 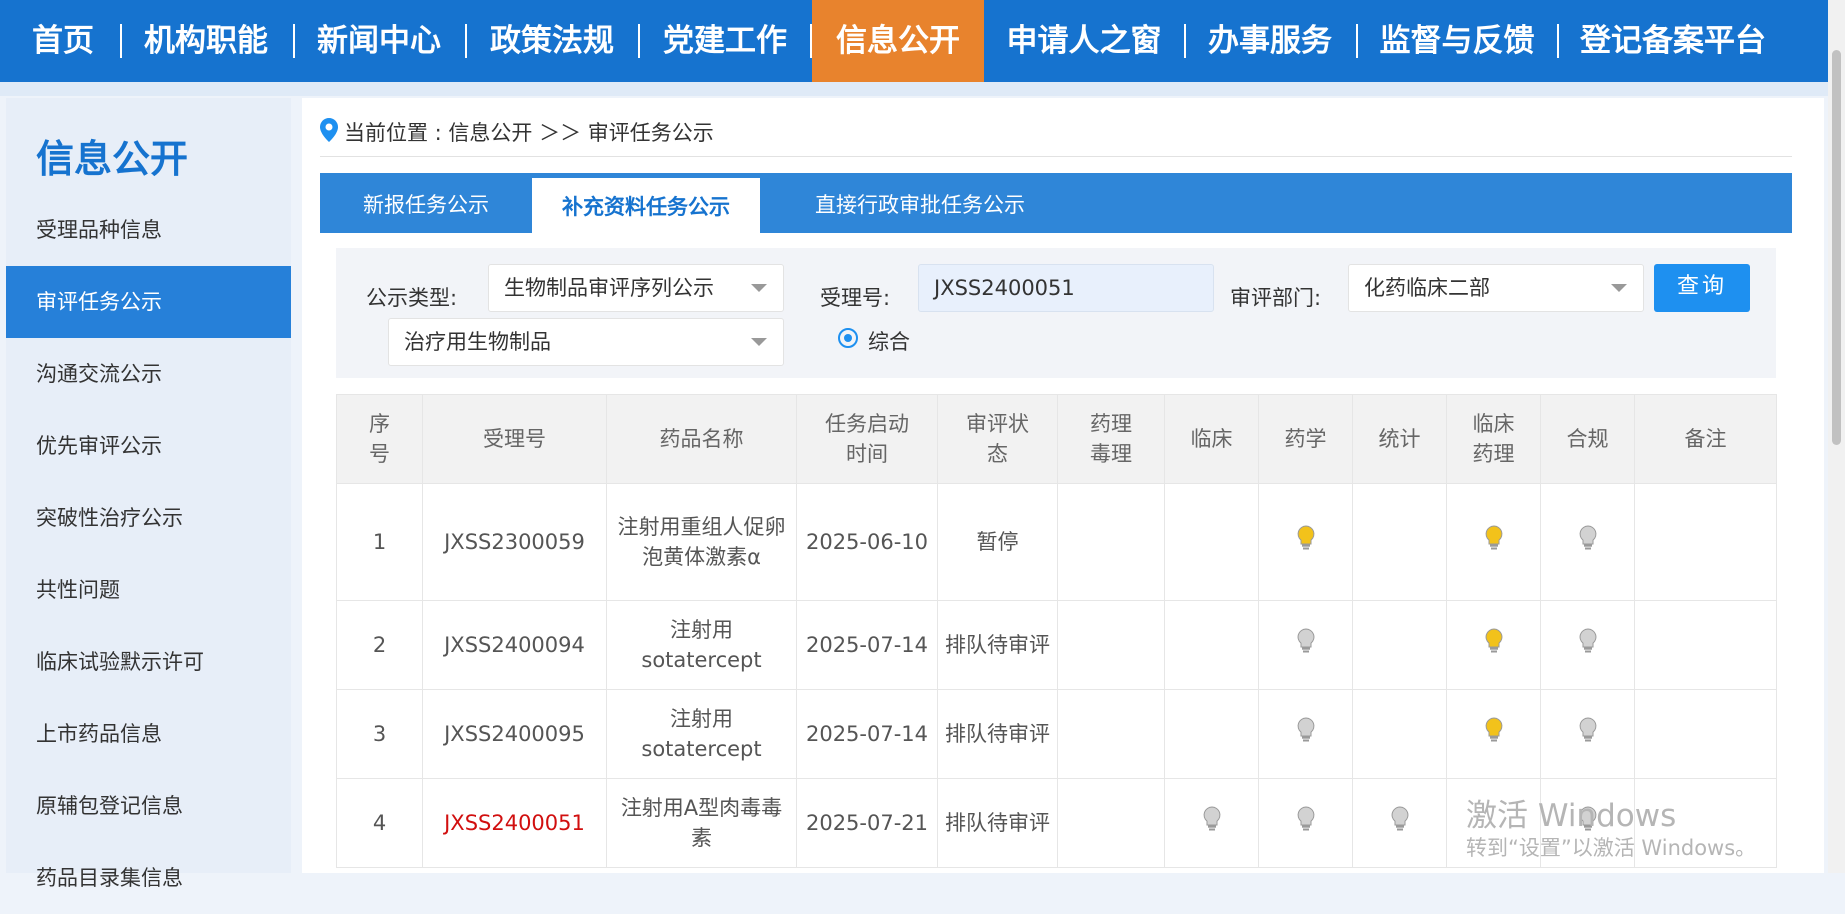 What do you see at coordinates (1836, 247) in the screenshot?
I see `scrollbar-thumb` at bounding box center [1836, 247].